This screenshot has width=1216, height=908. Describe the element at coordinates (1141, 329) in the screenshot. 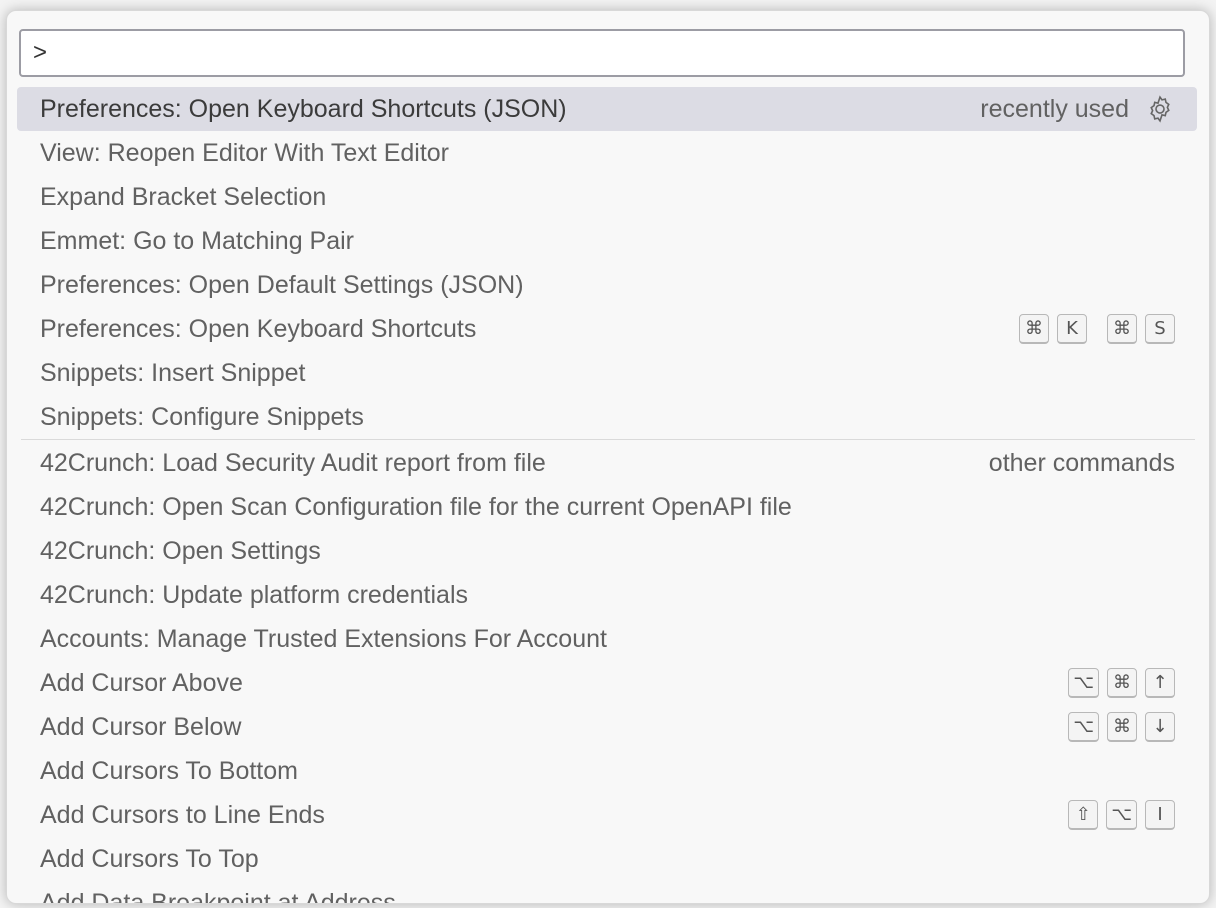

I see `key-chord: ⌘ S` at that location.